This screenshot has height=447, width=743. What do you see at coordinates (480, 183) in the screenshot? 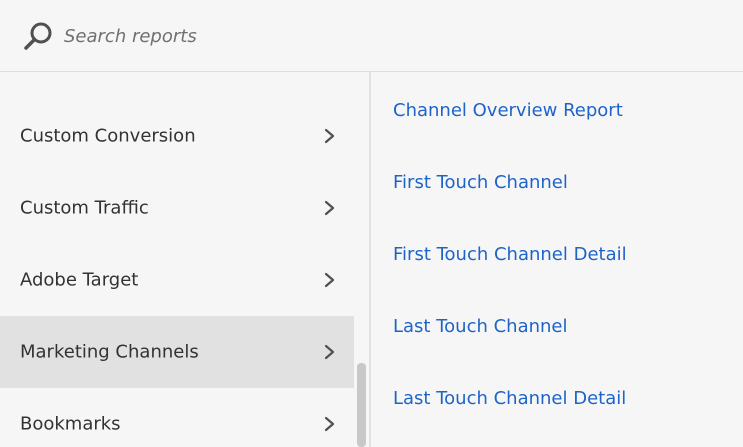
I see `report-link-first-touch-channel: First Touch Channel` at bounding box center [480, 183].